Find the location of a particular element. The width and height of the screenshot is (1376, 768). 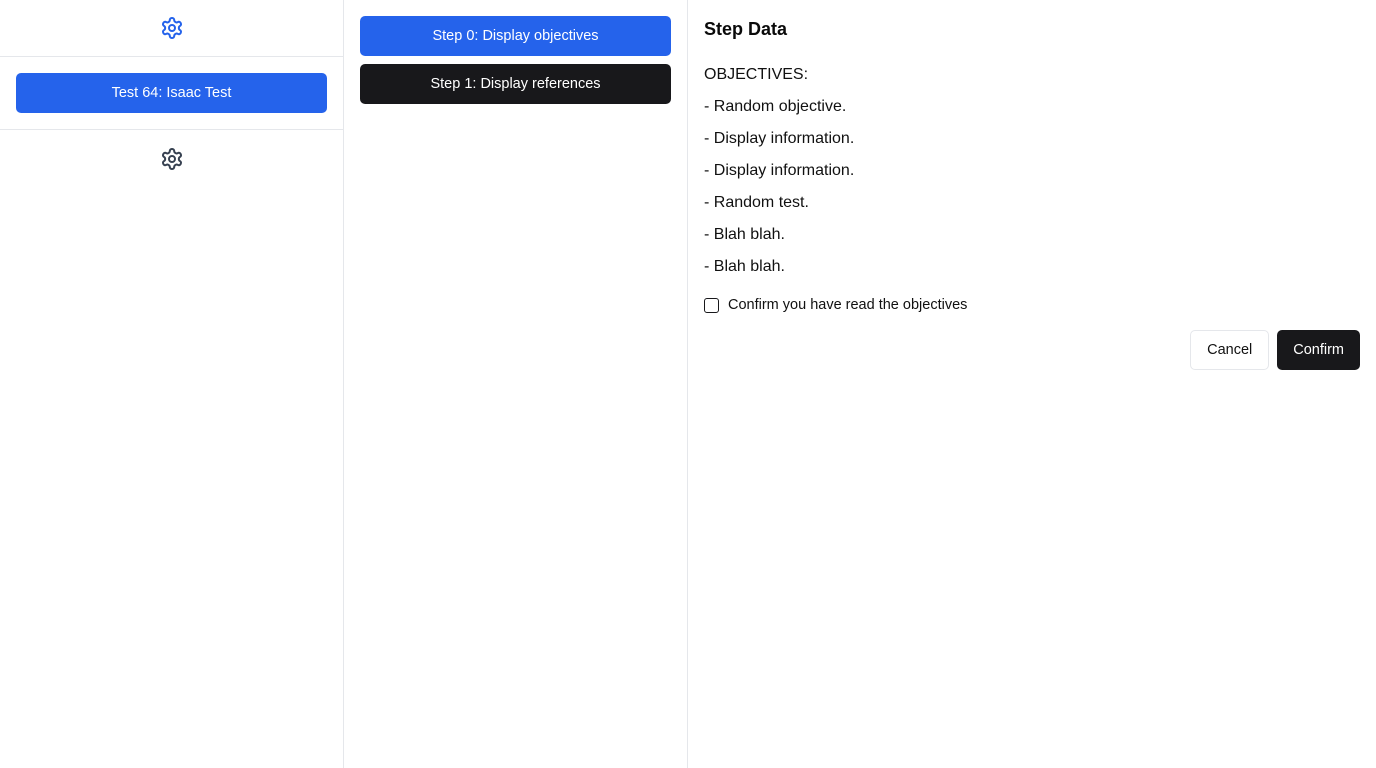

confirm-read-row: Confirm you have read the objectives is located at coordinates (1032, 305).